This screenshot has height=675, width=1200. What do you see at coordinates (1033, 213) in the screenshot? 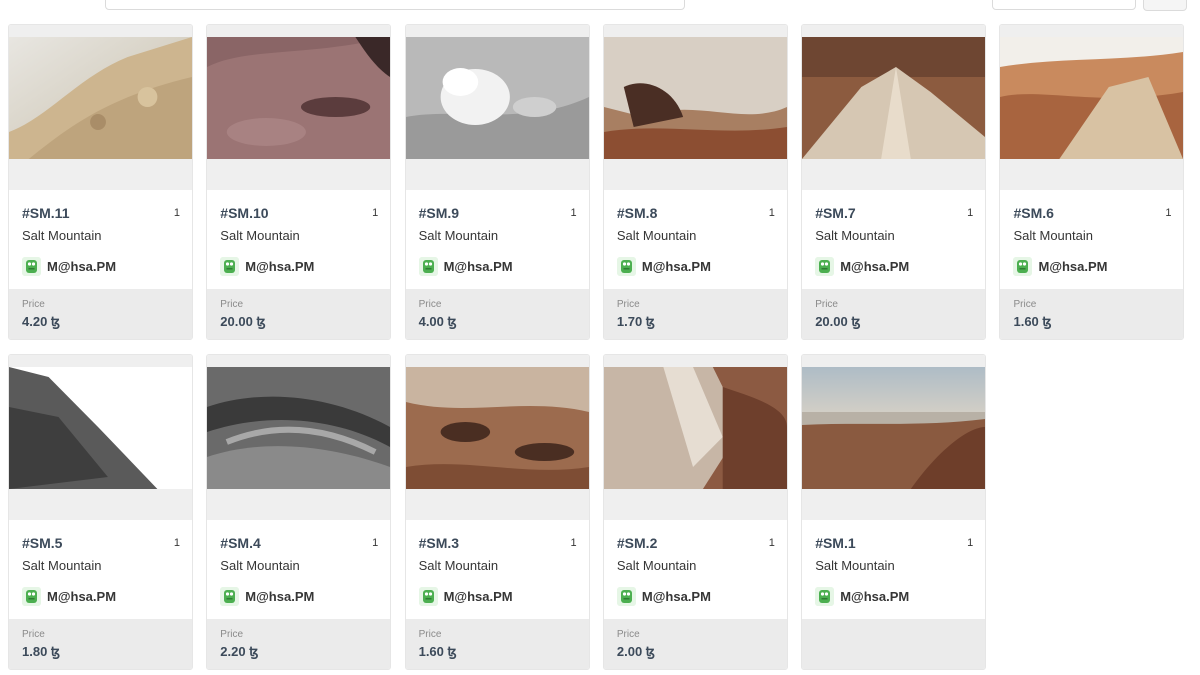
I see `token-id: #SM.6` at bounding box center [1033, 213].